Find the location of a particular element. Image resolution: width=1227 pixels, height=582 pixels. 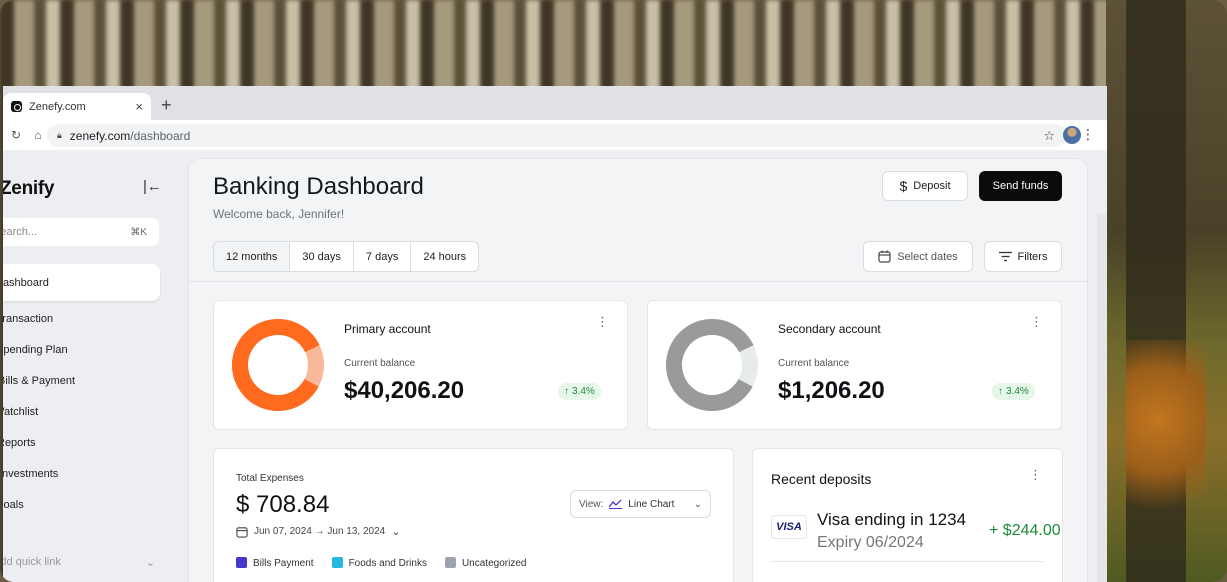

profile-avatar is located at coordinates (1072, 135).